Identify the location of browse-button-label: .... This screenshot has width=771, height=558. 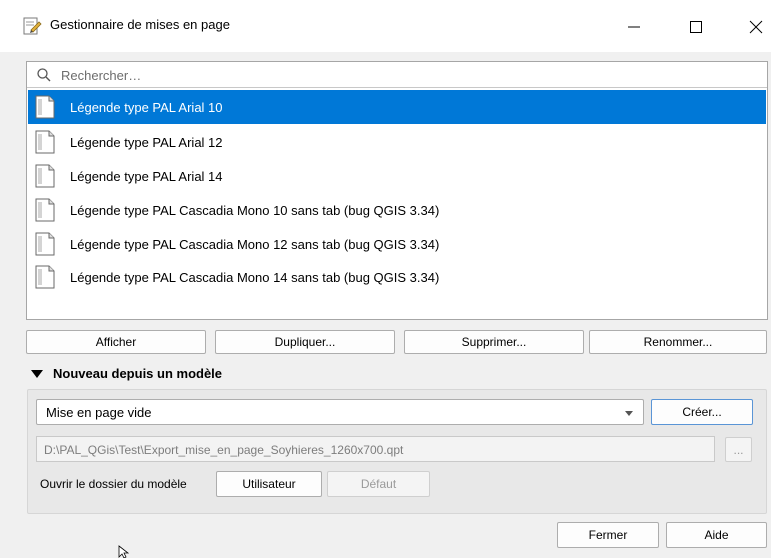
(738, 449).